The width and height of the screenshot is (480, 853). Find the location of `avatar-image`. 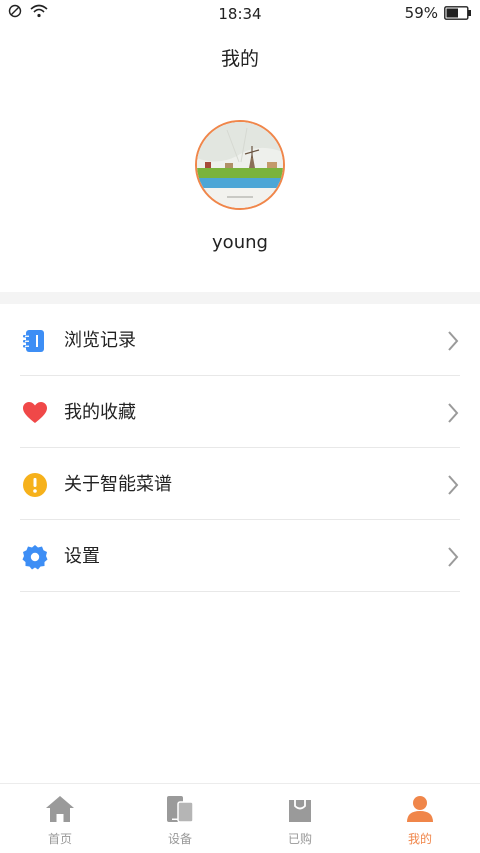

avatar-image is located at coordinates (240, 165).